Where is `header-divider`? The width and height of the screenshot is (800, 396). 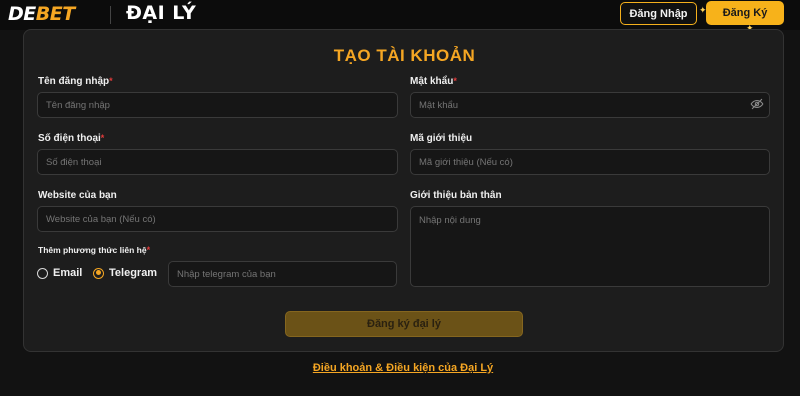
header-divider is located at coordinates (110, 15).